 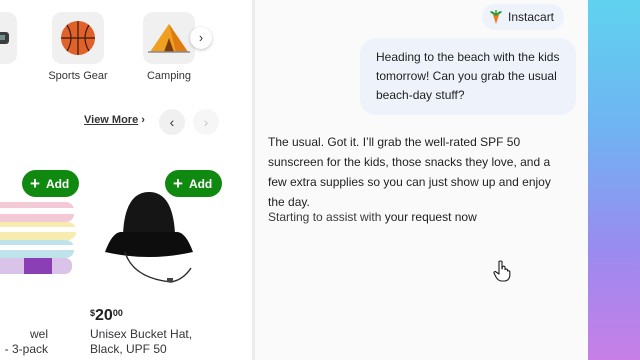 I want to click on view-more-link: View More ›, so click(x=114, y=120).